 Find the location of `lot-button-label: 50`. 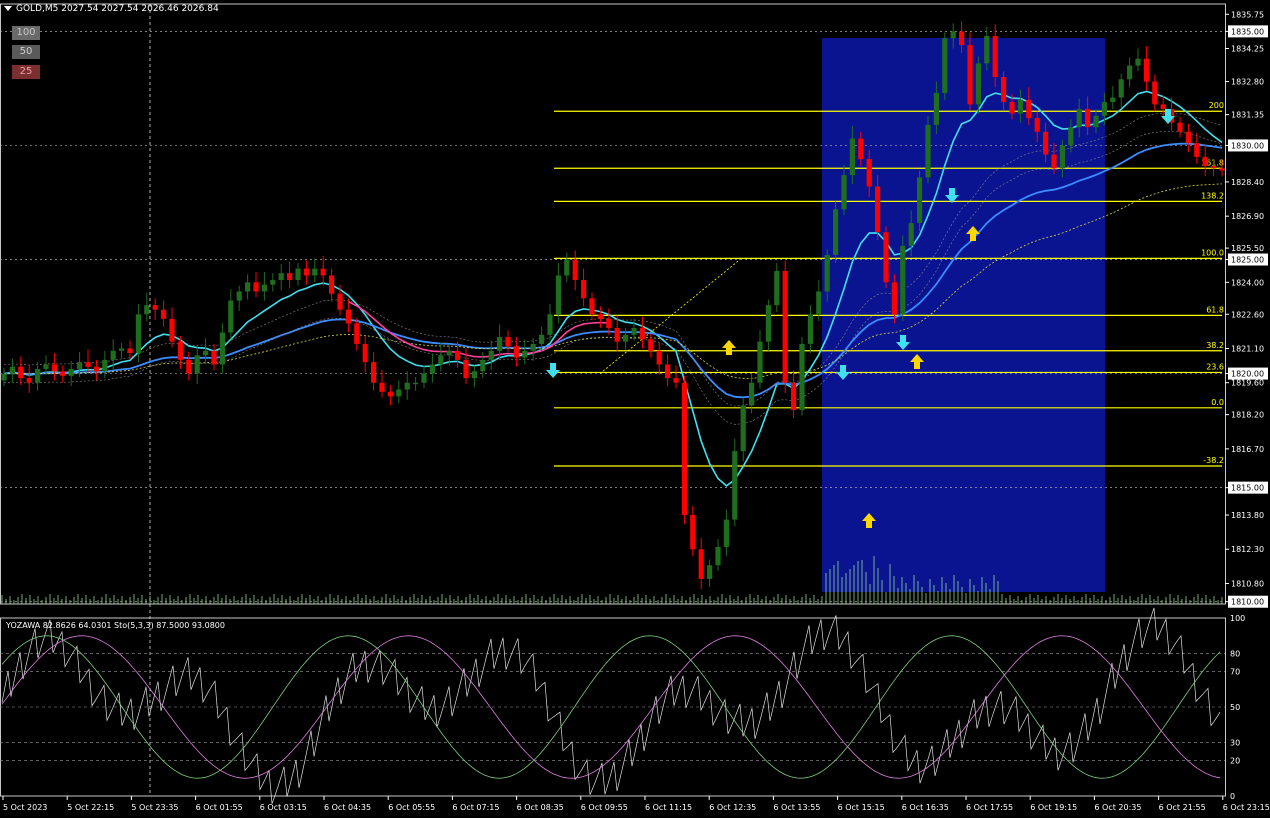

lot-button-label: 50 is located at coordinates (26, 51).